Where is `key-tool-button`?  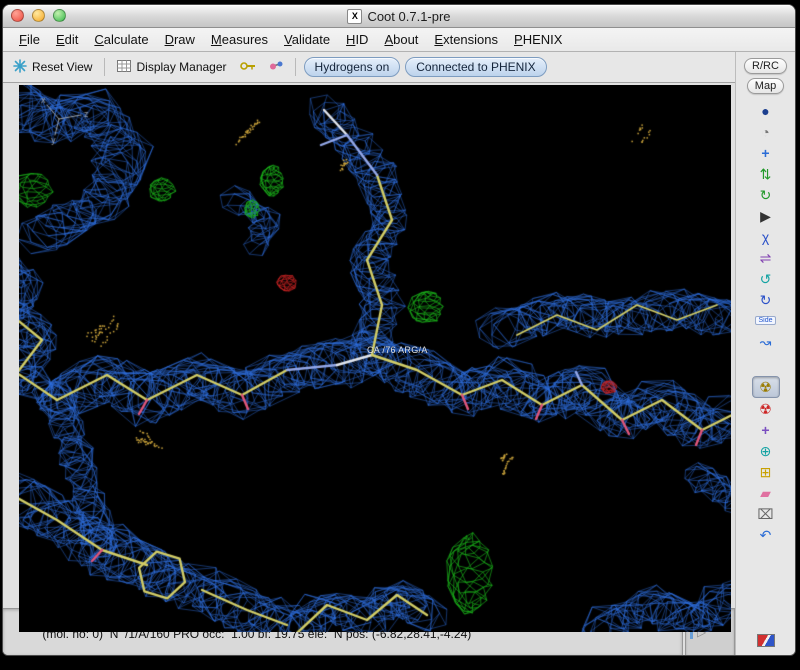 key-tool-button is located at coordinates (248, 67).